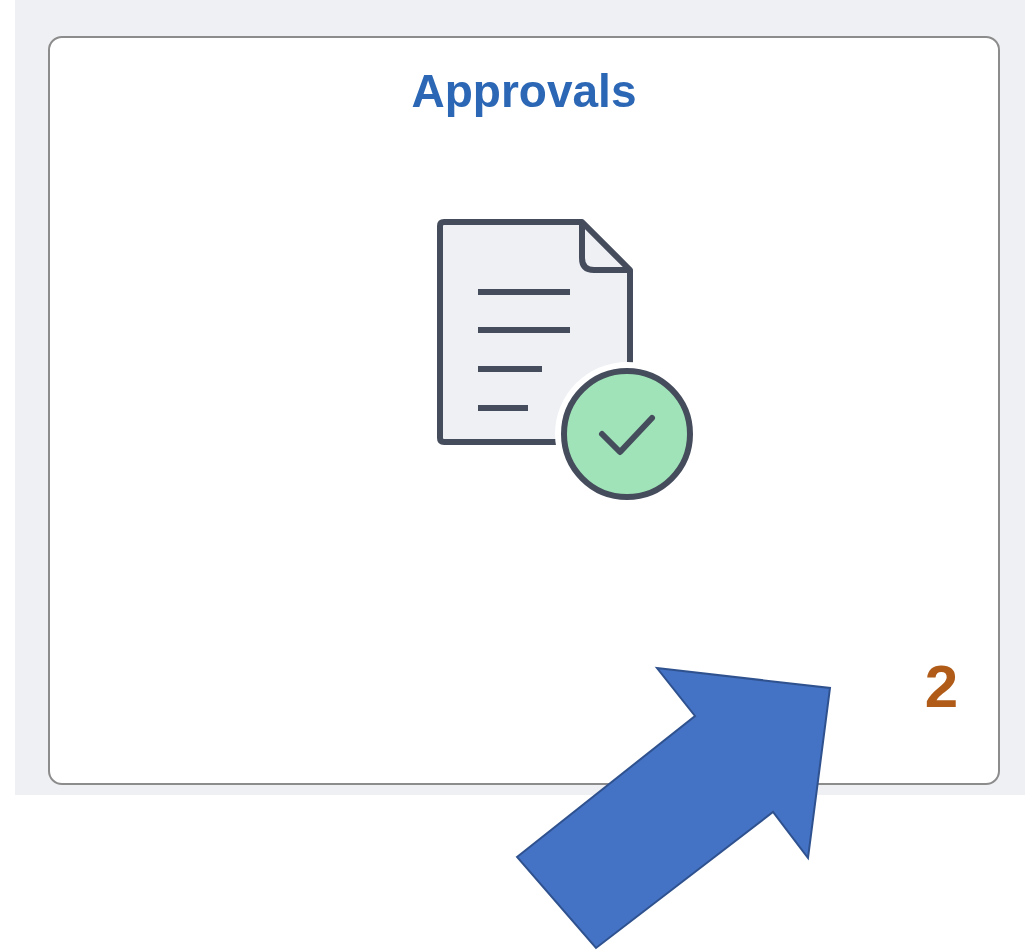  What do you see at coordinates (941, 686) in the screenshot?
I see `item-count: 2` at bounding box center [941, 686].